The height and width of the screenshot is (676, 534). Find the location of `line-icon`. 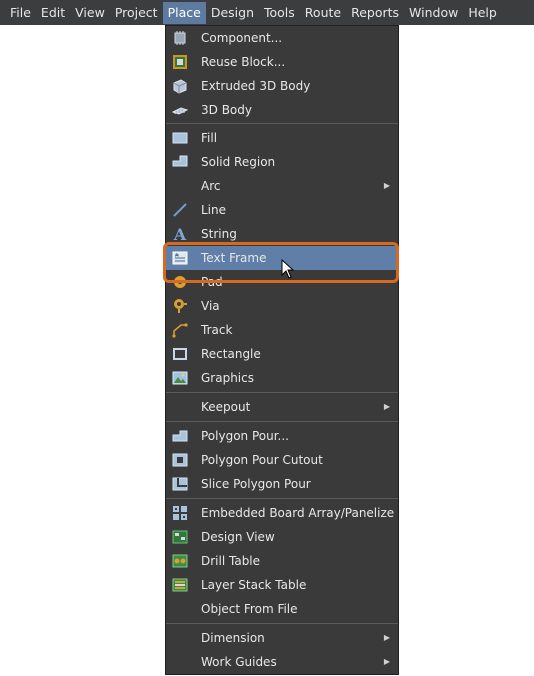

line-icon is located at coordinates (180, 210).